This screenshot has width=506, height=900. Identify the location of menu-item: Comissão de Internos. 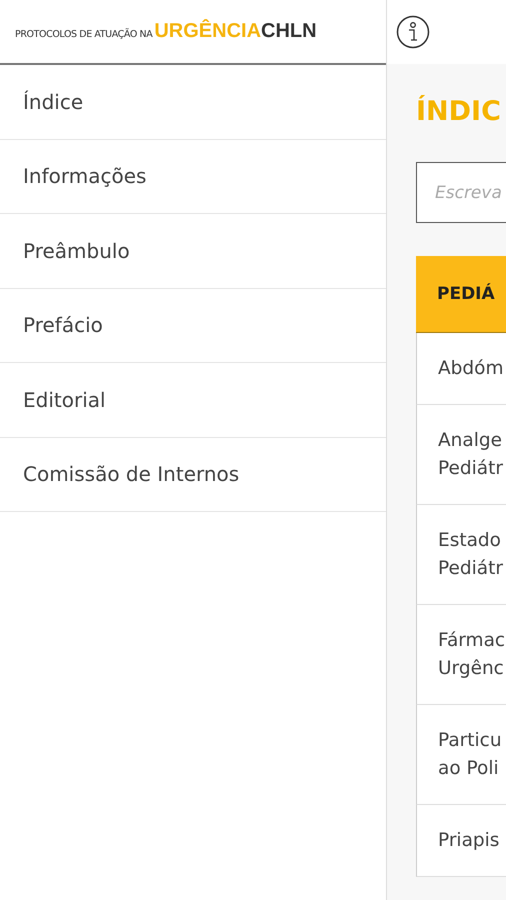
(193, 475).